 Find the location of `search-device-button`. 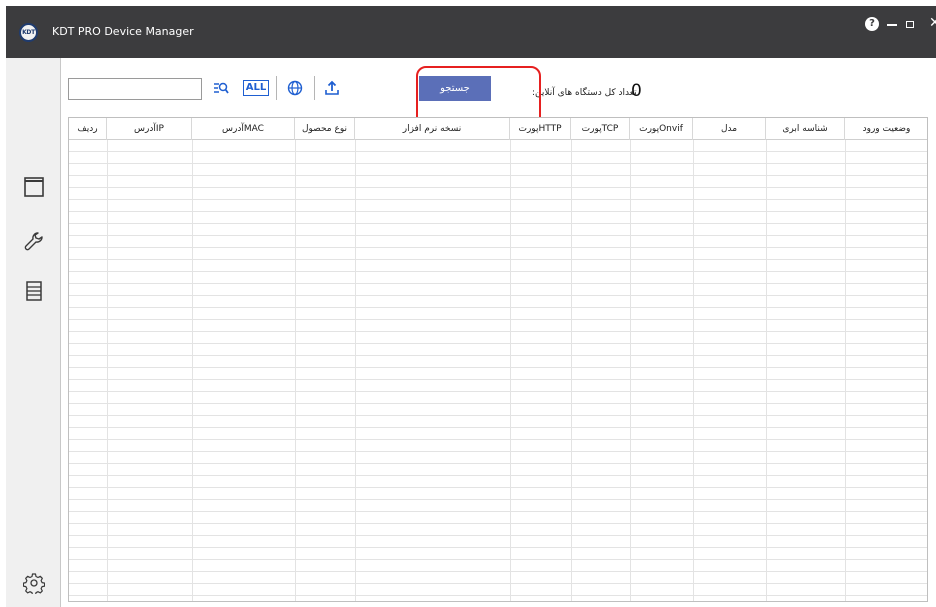

search-device-button is located at coordinates (221, 88).